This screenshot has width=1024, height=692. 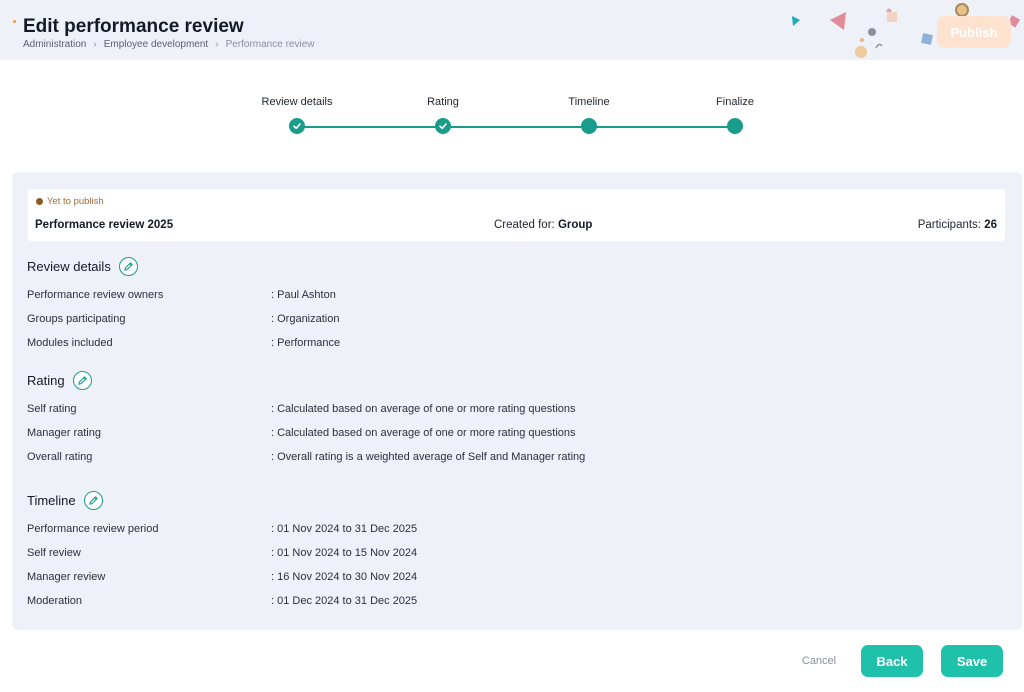 What do you see at coordinates (443, 102) in the screenshot?
I see `step-rating-label: Rating` at bounding box center [443, 102].